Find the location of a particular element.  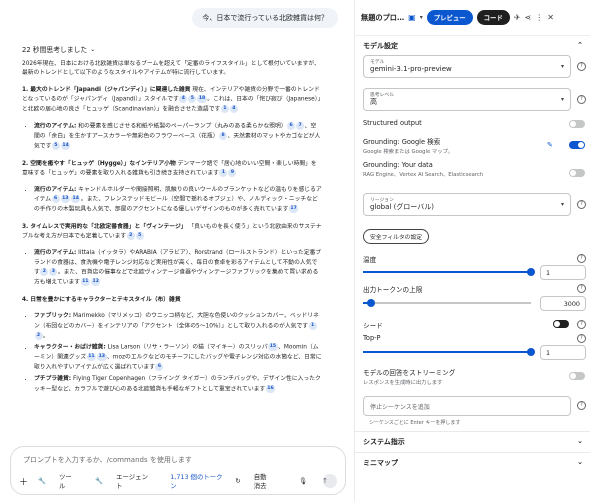

thinking-label: 22 秒間思考しました is located at coordinates (55, 50).